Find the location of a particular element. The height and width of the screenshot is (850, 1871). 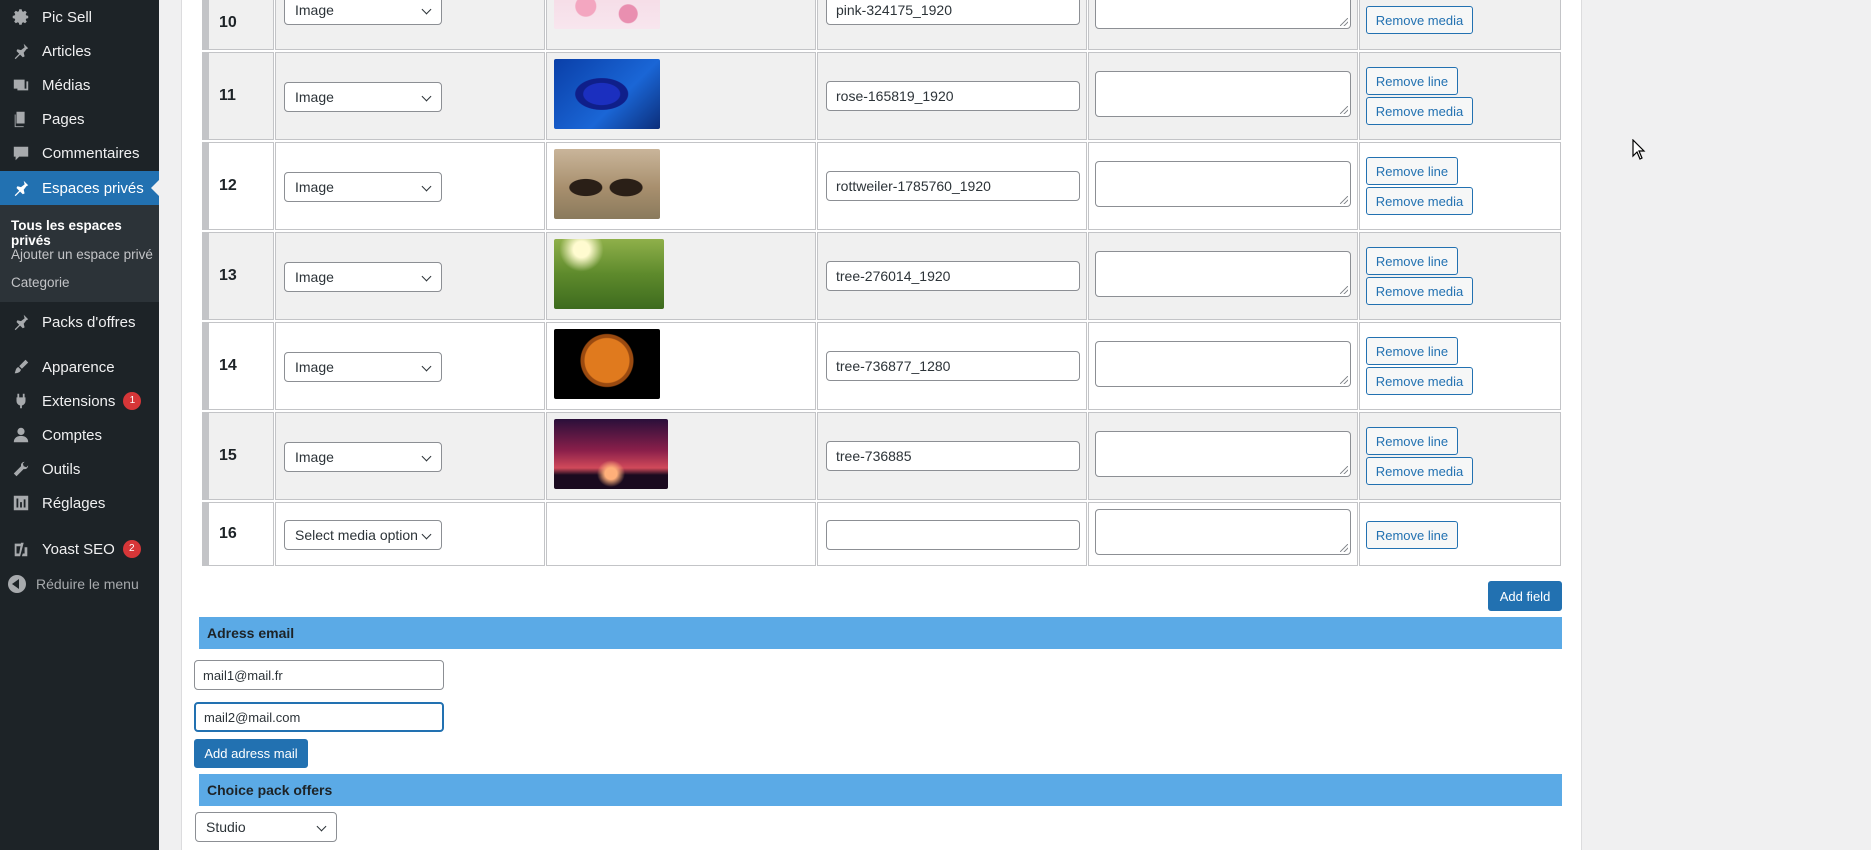

menu-label: Yoast SEO is located at coordinates (78, 549).